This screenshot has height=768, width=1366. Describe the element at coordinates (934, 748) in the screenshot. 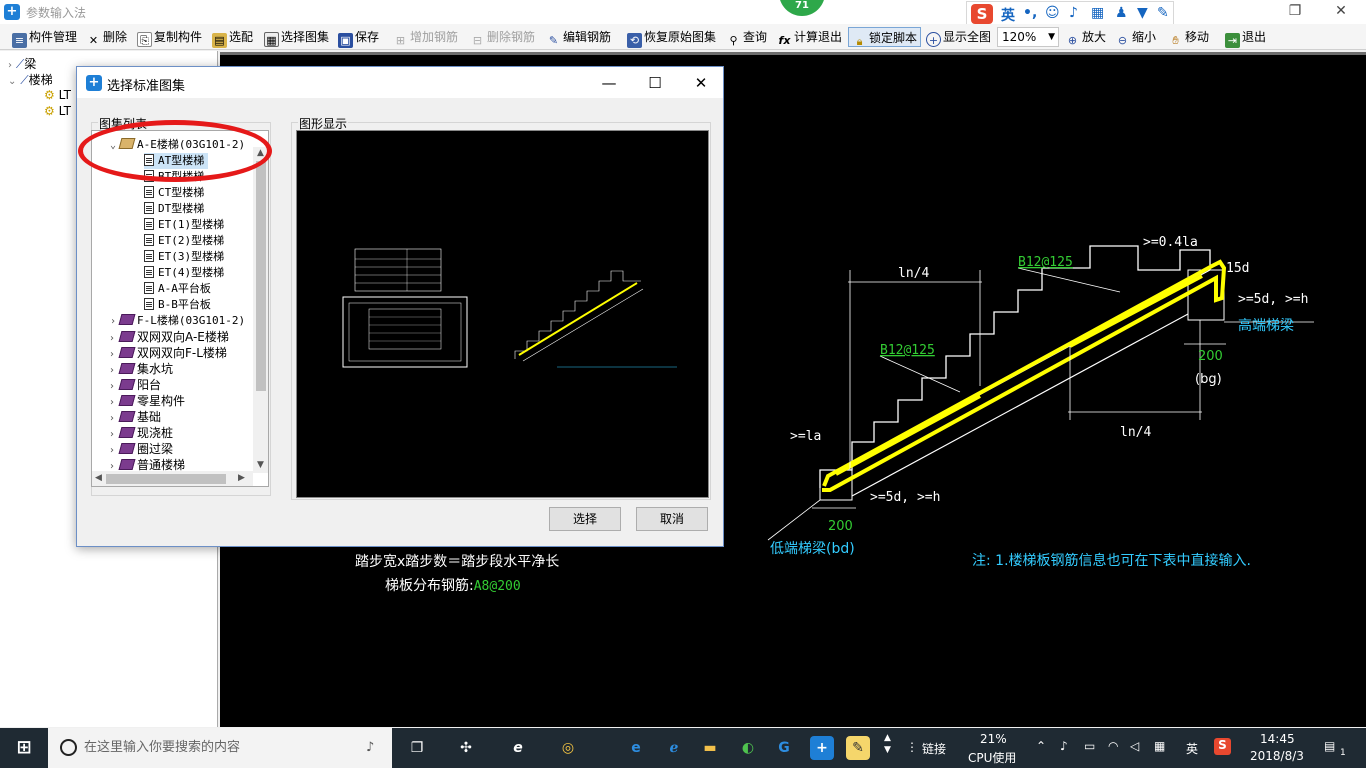

I see `link-toolbar: 链接` at that location.